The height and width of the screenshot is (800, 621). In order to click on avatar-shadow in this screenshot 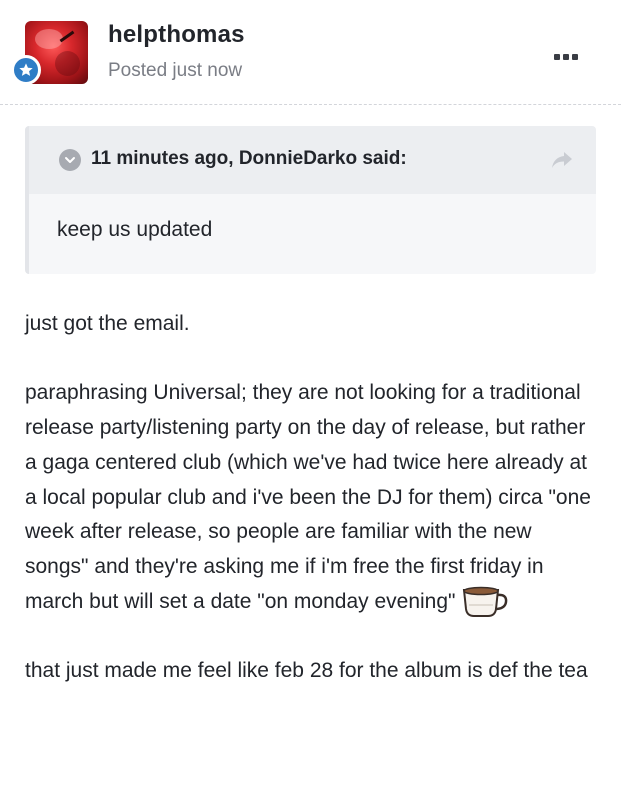, I will do `click(67, 63)`.